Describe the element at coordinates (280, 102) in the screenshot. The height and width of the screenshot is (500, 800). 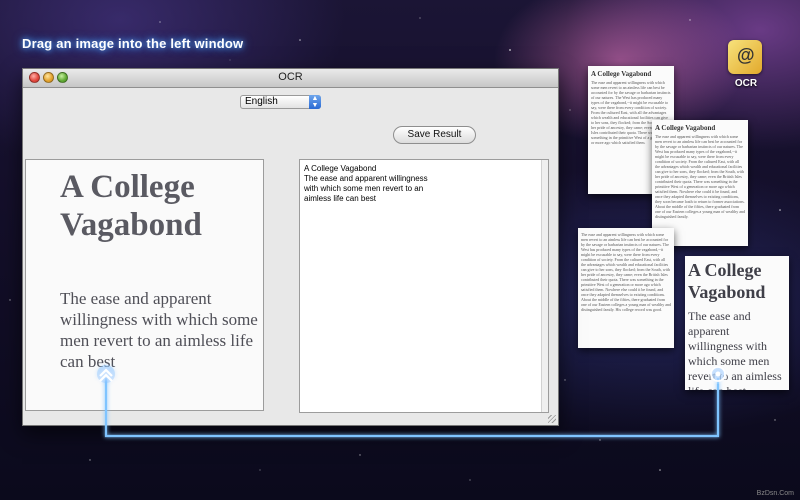
I see `language-select: English ▲ ▼` at that location.